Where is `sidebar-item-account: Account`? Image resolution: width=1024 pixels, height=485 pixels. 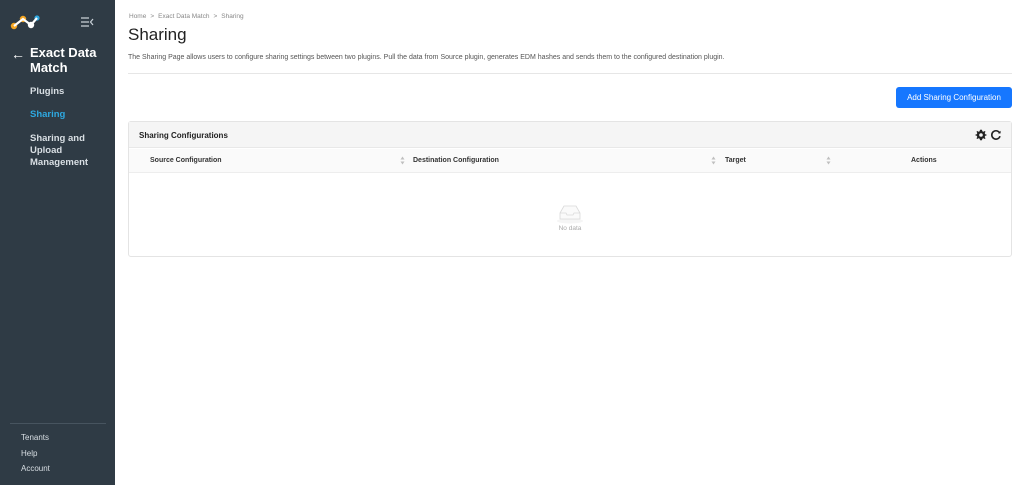
sidebar-item-account: Account is located at coordinates (35, 468).